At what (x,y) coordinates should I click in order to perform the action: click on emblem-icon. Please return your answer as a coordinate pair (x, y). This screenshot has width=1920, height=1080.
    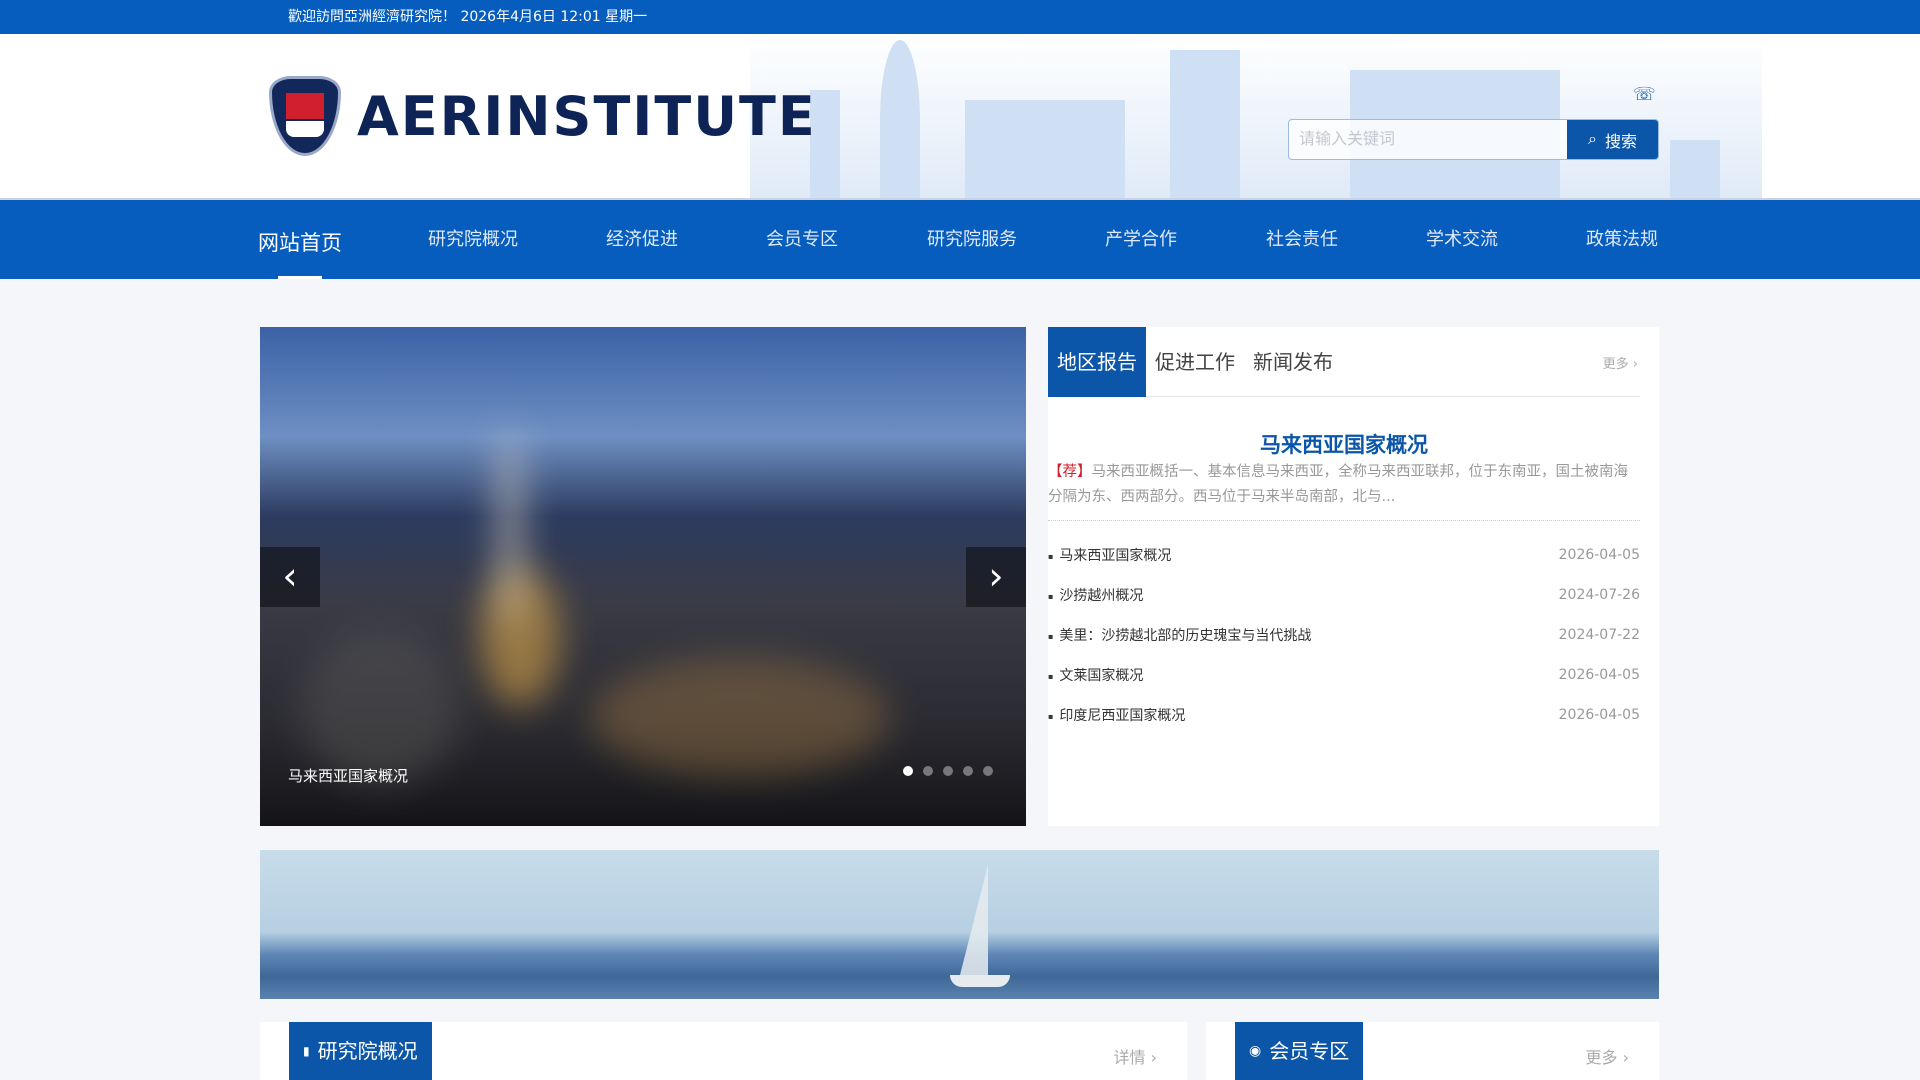
    Looking at the image, I should click on (305, 116).